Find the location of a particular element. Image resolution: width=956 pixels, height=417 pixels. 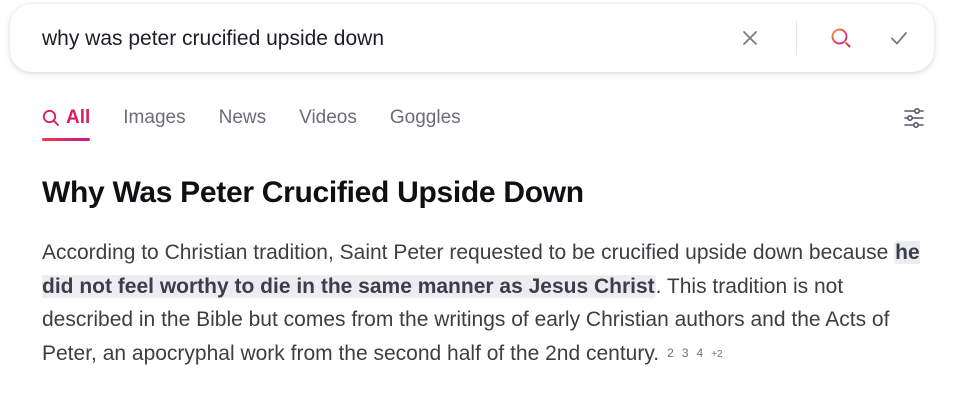

tab-images: Images is located at coordinates (154, 123).